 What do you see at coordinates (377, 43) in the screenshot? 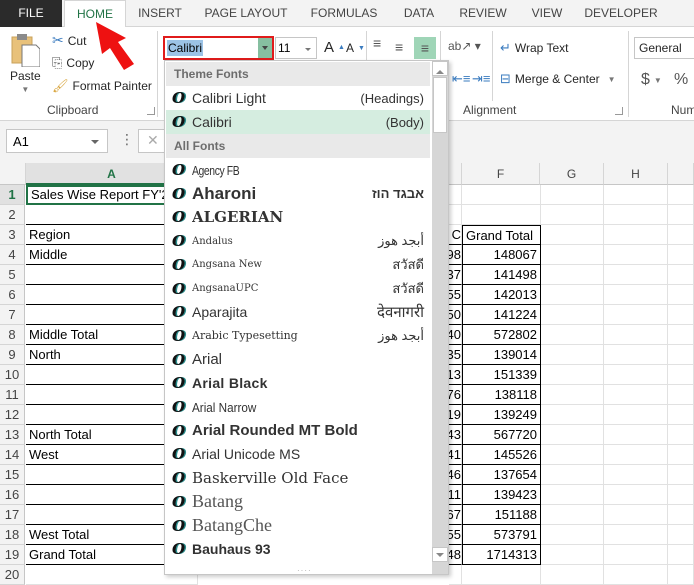
I see `top-align-button: ≡` at bounding box center [377, 43].